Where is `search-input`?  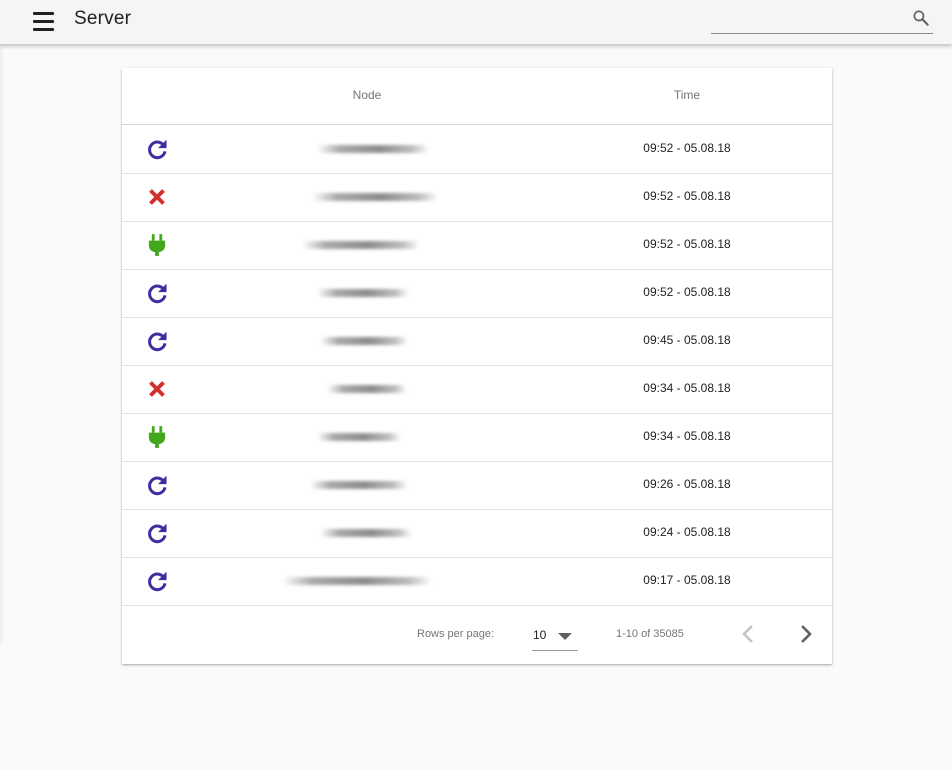 search-input is located at coordinates (808, 19).